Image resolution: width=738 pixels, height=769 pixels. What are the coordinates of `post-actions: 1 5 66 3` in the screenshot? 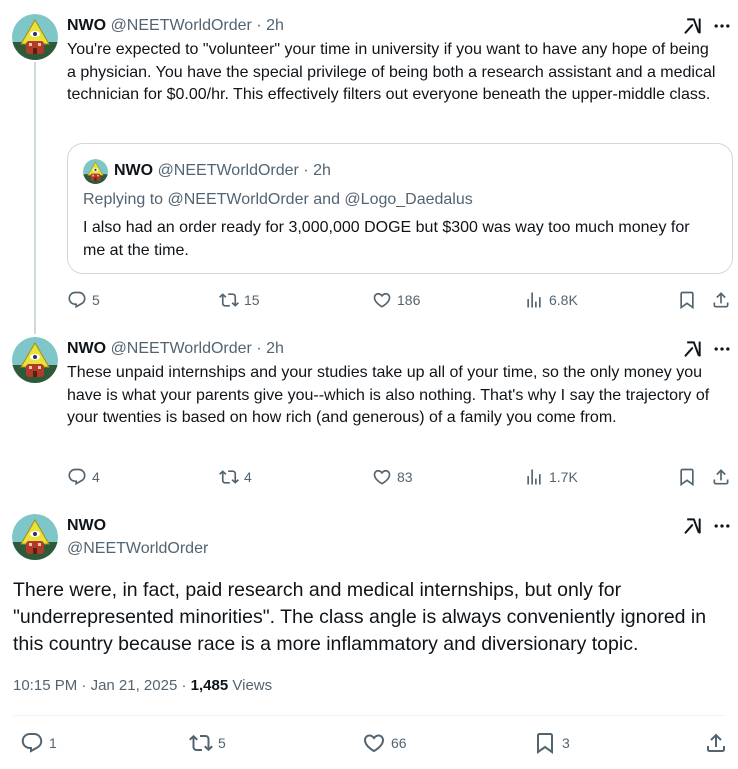 It's located at (369, 743).